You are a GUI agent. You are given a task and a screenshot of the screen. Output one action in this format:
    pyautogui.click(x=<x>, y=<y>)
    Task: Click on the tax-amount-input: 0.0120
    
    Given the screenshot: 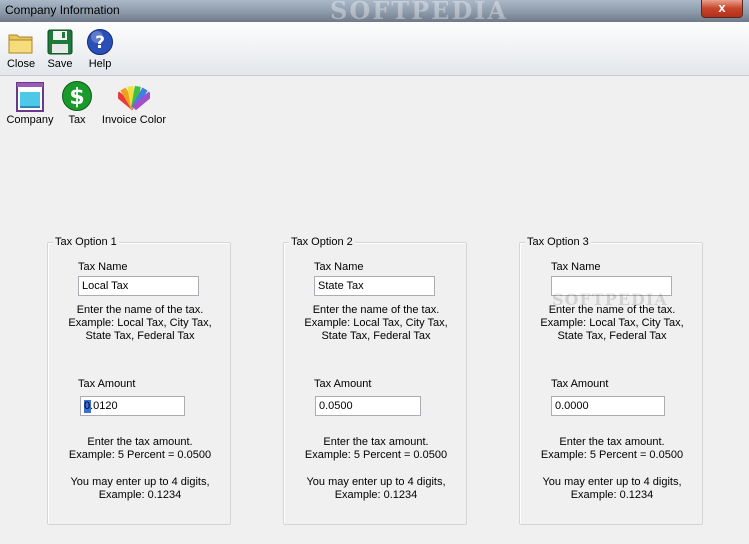 What is the action you would take?
    pyautogui.click(x=132, y=406)
    